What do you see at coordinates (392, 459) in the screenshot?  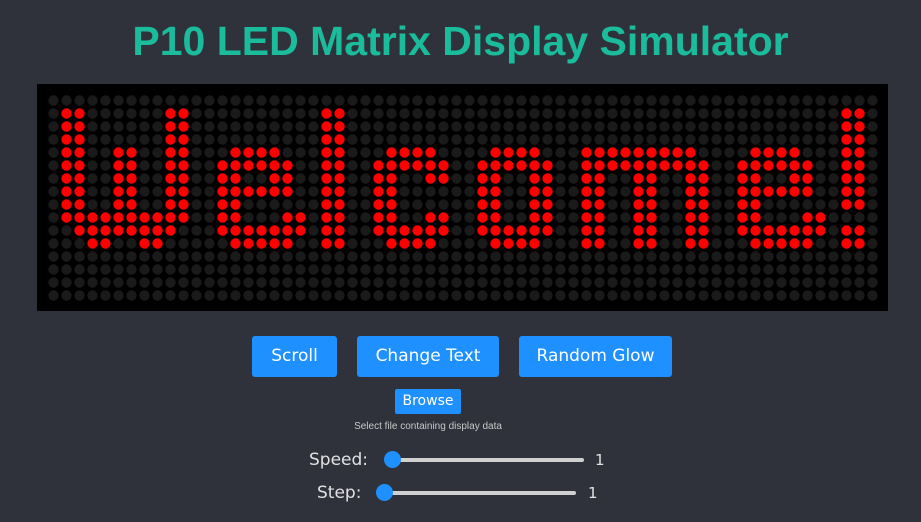 I see `speed-slider-thumb` at bounding box center [392, 459].